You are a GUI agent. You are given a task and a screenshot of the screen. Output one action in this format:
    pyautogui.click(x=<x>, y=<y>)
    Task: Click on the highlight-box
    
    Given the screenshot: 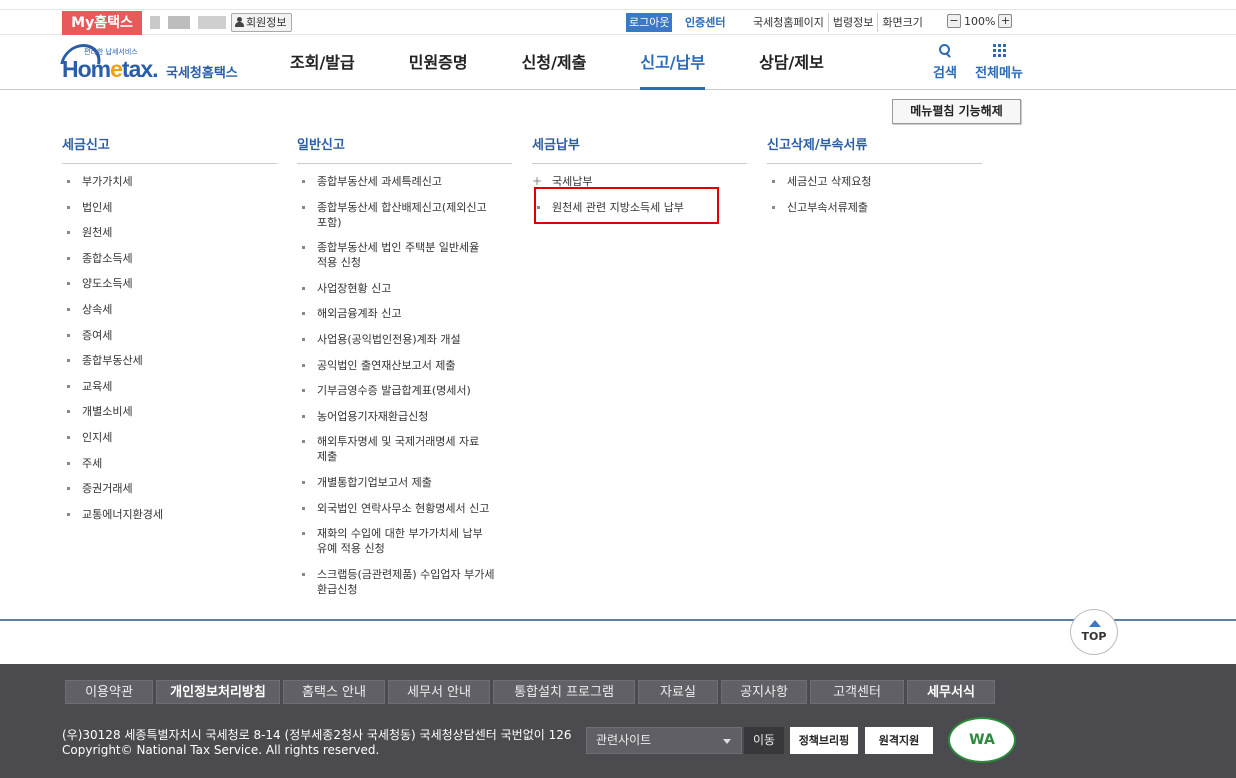 What is the action you would take?
    pyautogui.click(x=626, y=205)
    